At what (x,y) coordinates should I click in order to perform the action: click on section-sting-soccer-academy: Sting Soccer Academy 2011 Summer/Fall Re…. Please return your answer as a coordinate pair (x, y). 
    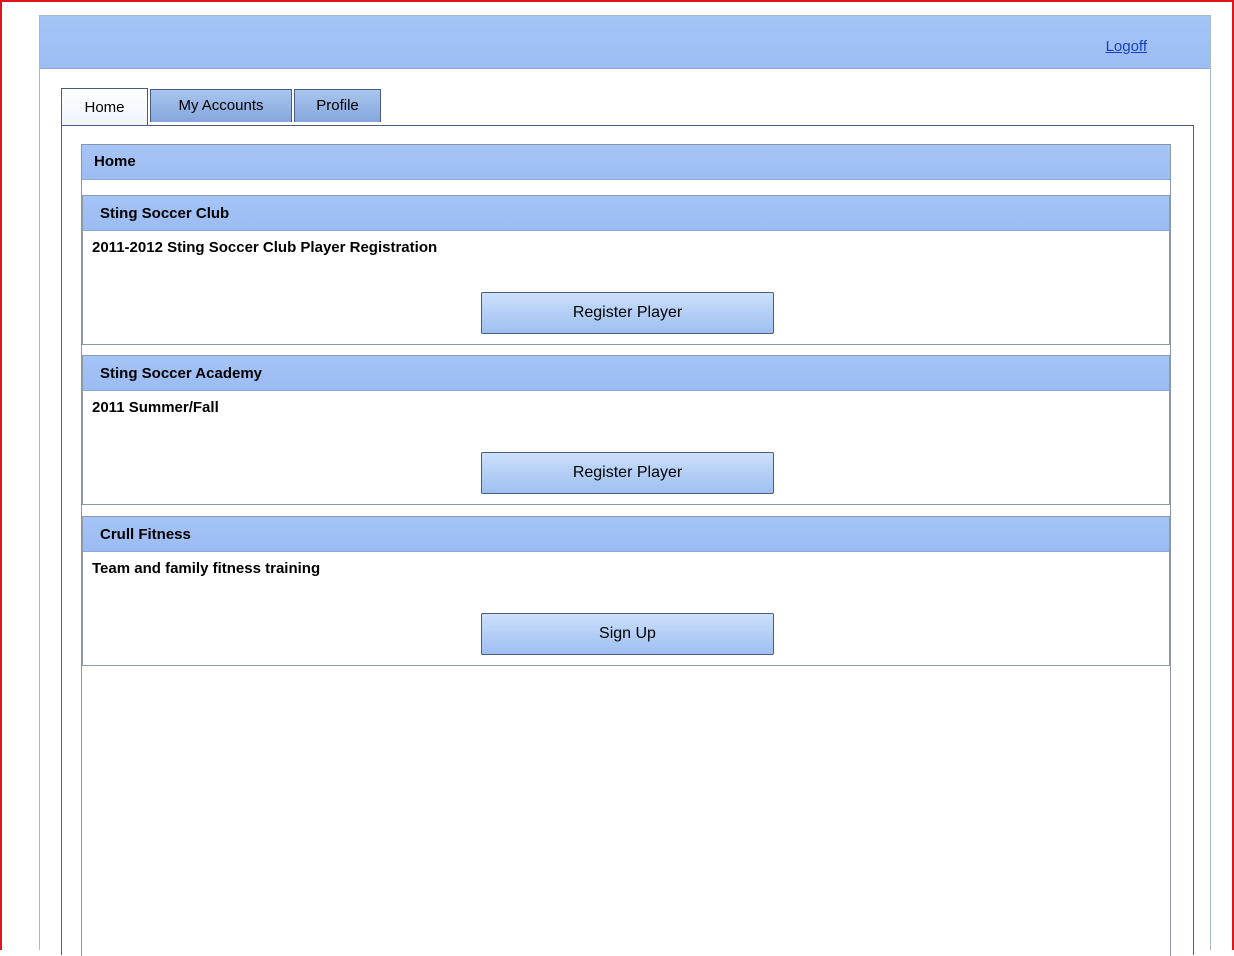
    Looking at the image, I should click on (626, 430).